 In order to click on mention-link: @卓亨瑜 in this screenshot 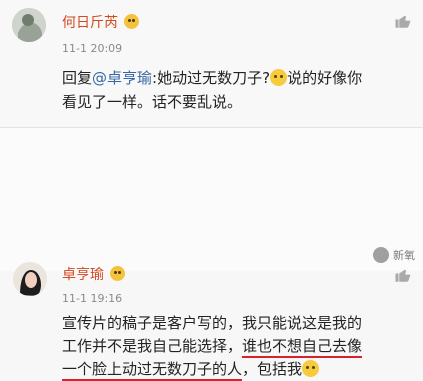, I will do `click(122, 78)`.